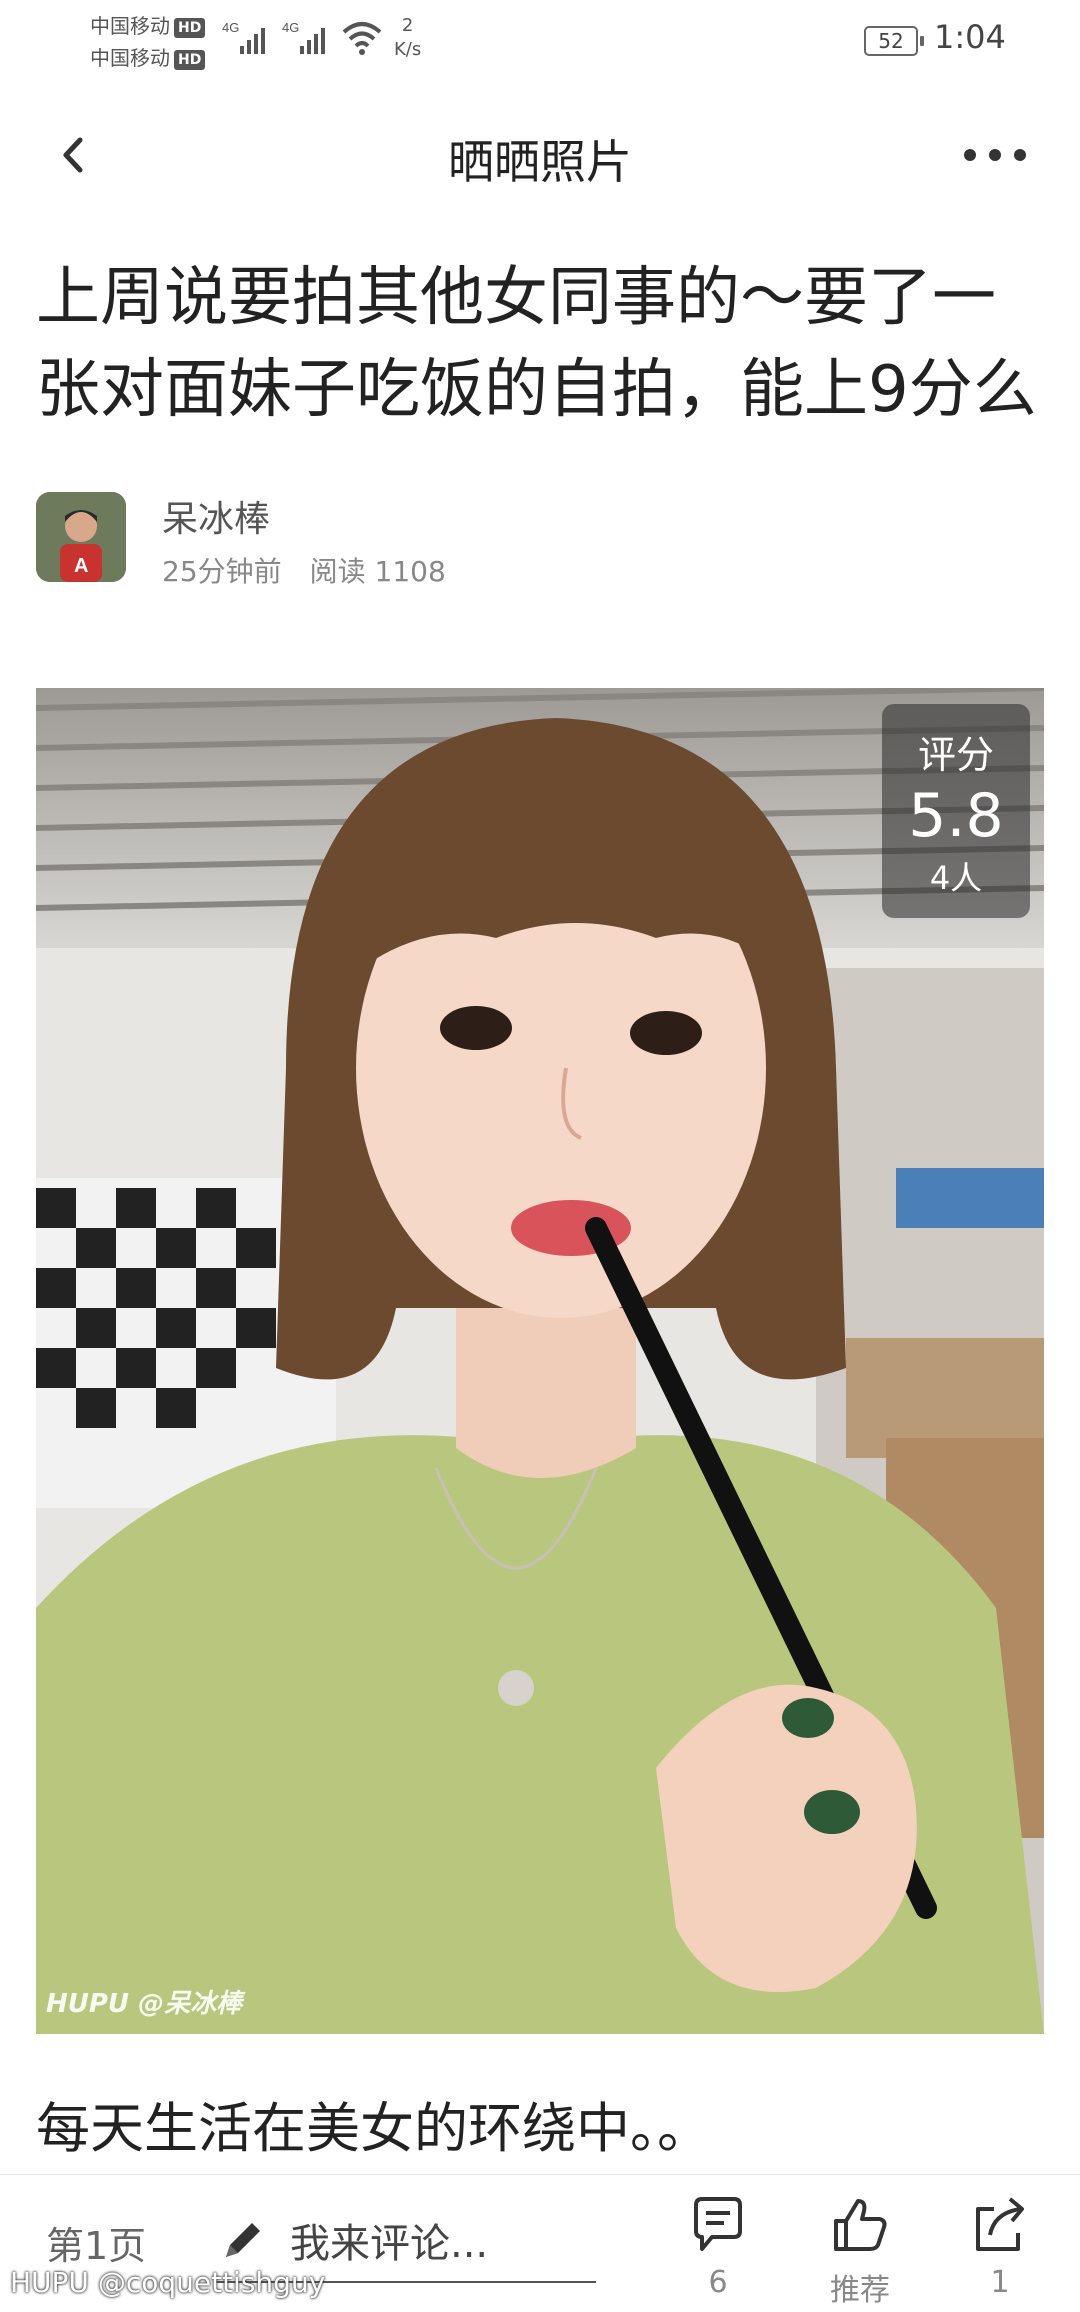  What do you see at coordinates (860, 2225) in the screenshot?
I see `thumbs-up-icon` at bounding box center [860, 2225].